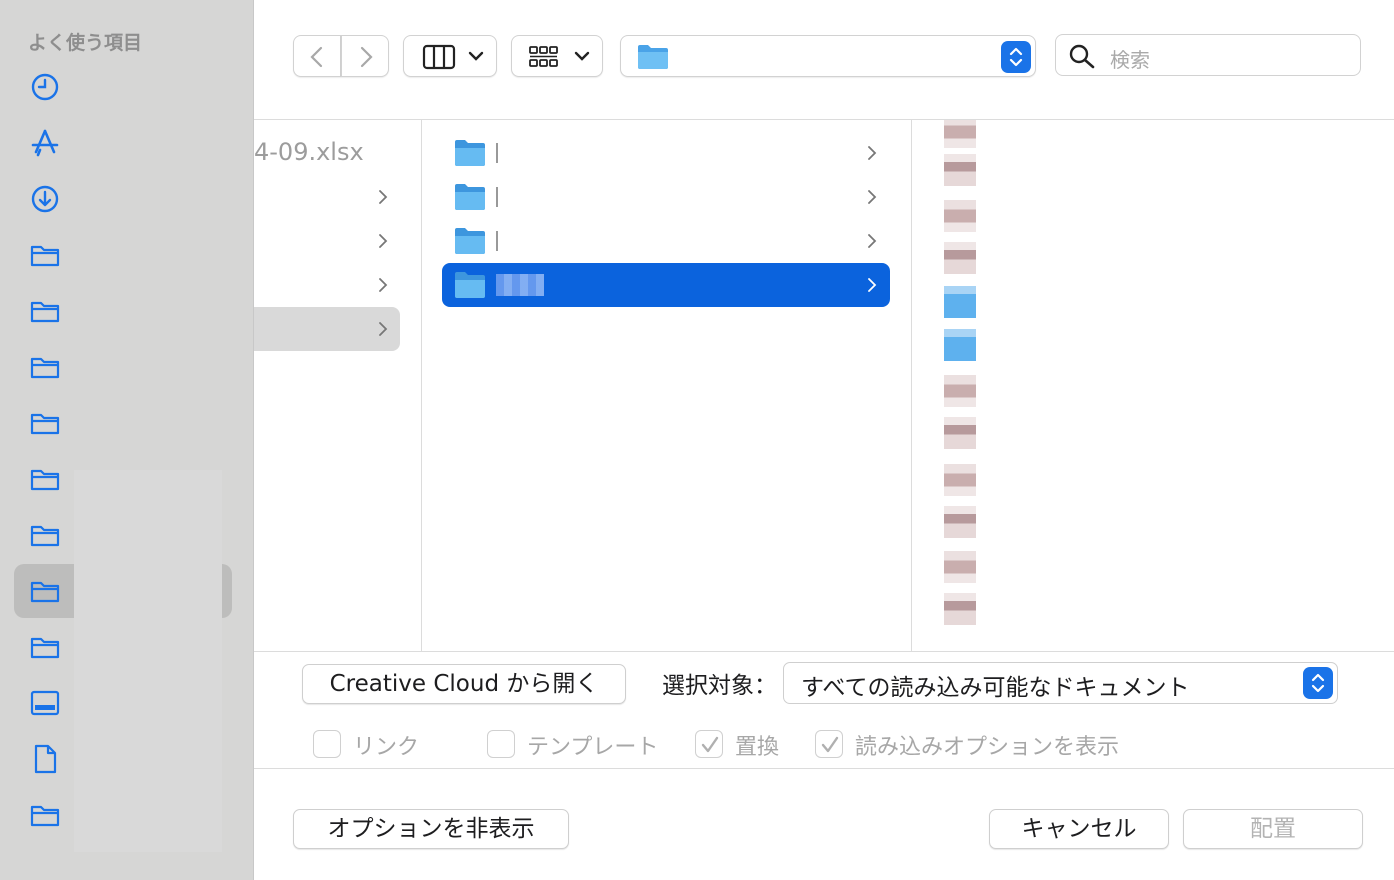  Describe the element at coordinates (123, 87) in the screenshot. I see `sidebar-item-recents` at that location.